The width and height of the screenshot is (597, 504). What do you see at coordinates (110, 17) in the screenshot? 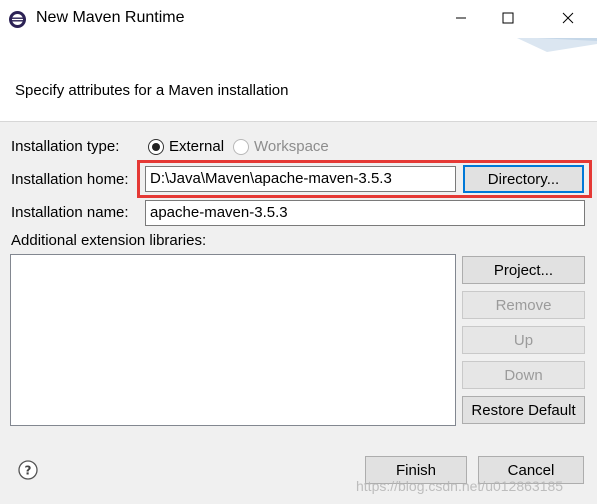
I see `window-title: New Maven Runtime` at bounding box center [110, 17].